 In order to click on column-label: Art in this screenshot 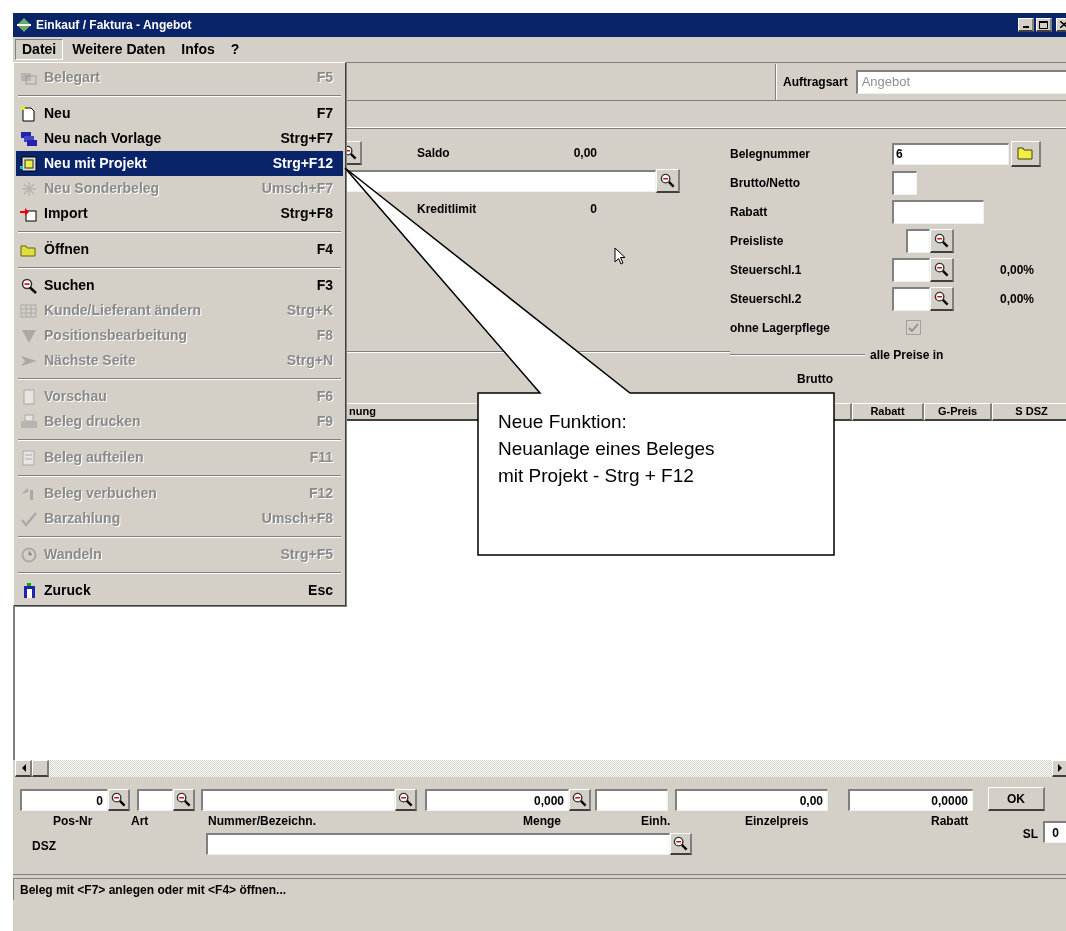, I will do `click(140, 821)`.